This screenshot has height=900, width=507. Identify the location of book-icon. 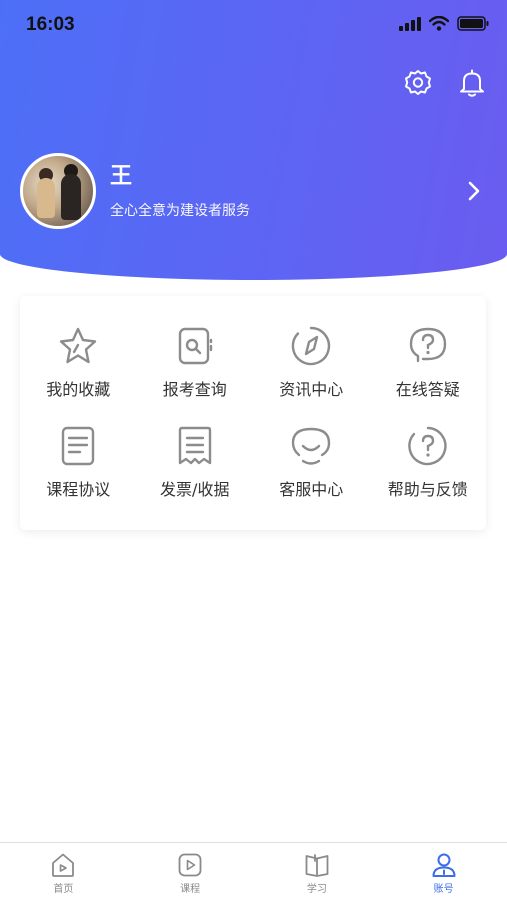
(317, 865).